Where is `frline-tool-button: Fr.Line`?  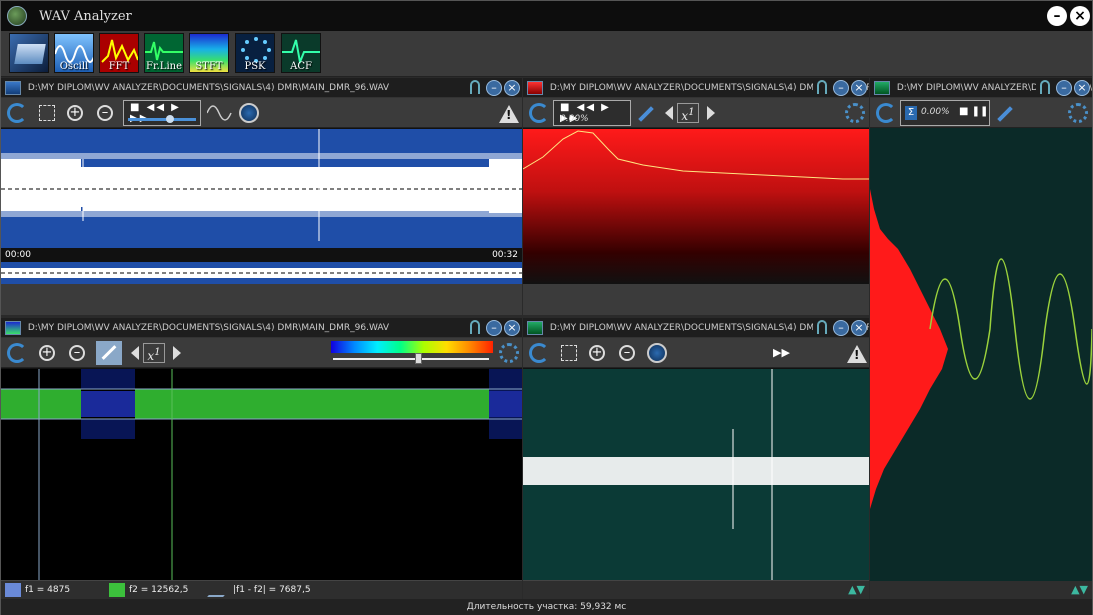 frline-tool-button: Fr.Line is located at coordinates (164, 53).